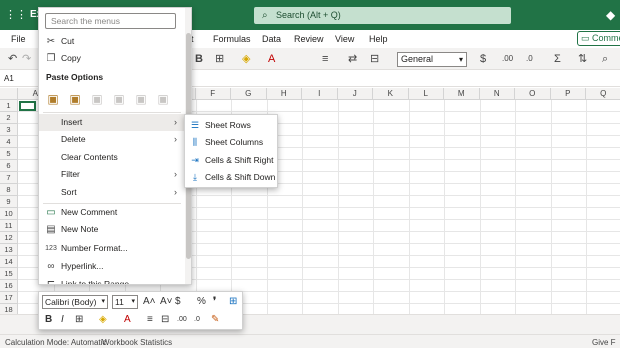  Describe the element at coordinates (9, 78) in the screenshot. I see `name-box: A1` at that location.